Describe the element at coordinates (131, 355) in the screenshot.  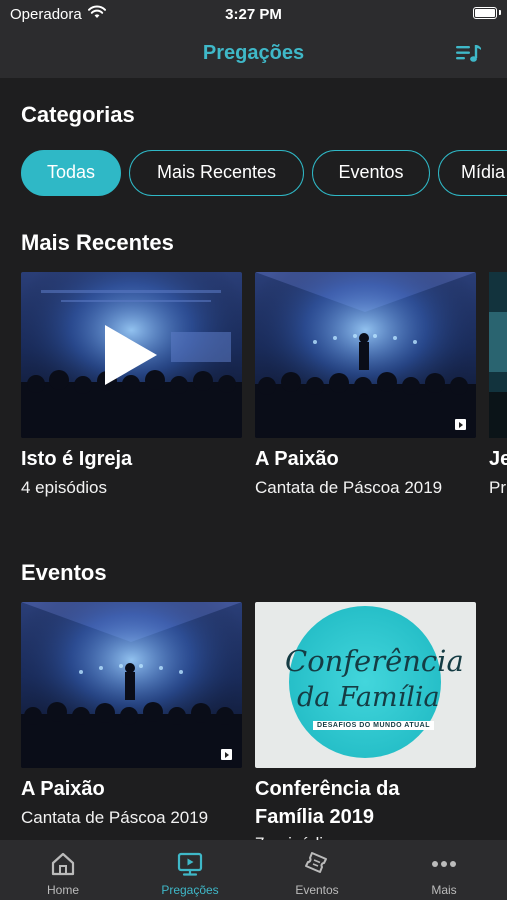
I see `thumbnail-worship-stage` at that location.